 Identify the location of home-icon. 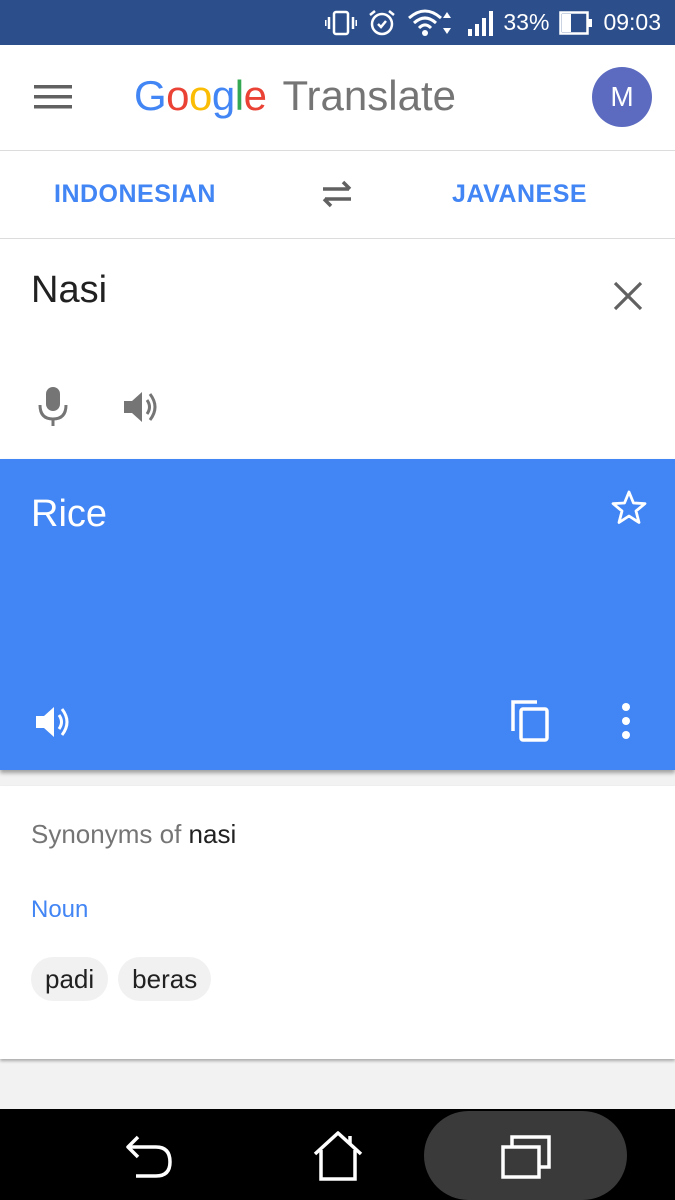
(338, 1156).